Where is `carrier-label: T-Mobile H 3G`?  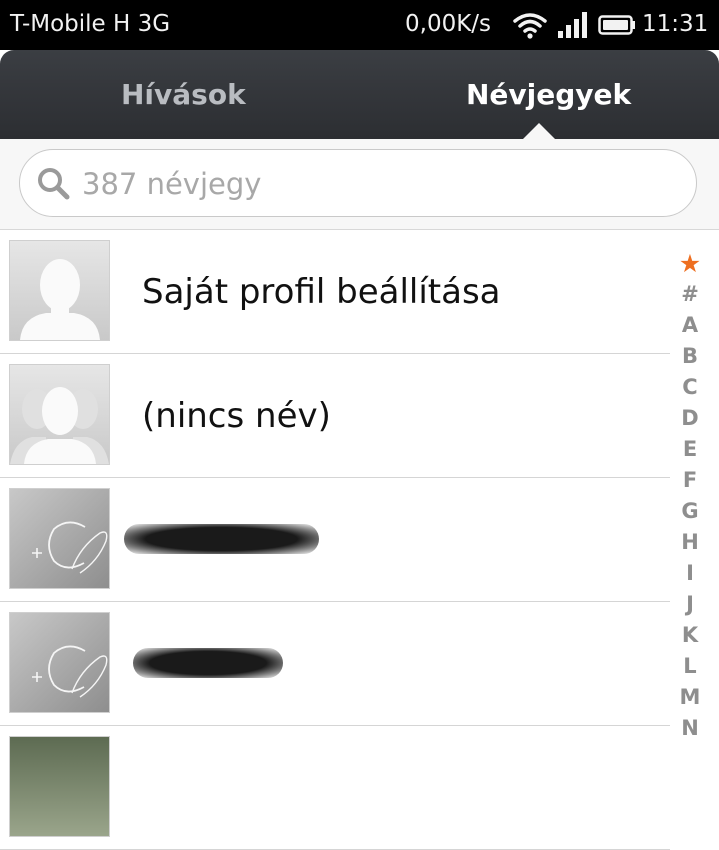 carrier-label: T-Mobile H 3G is located at coordinates (90, 24).